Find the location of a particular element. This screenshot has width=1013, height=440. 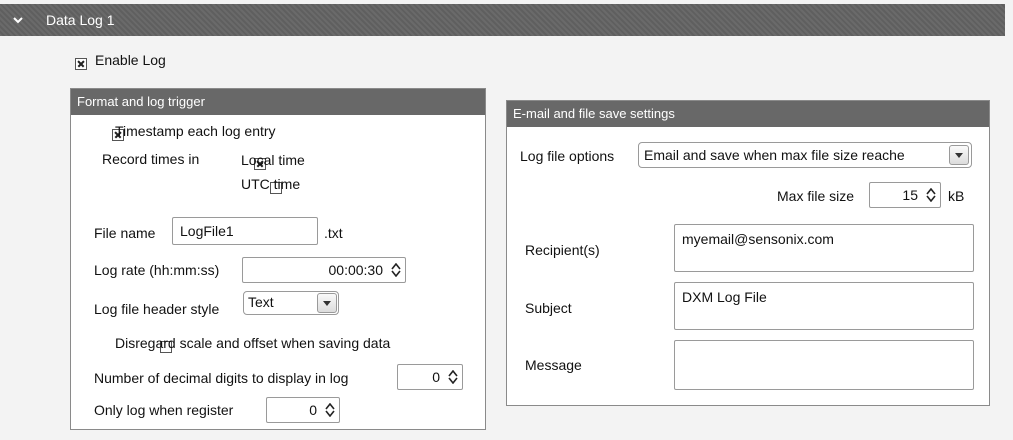

log-file-options-label: Log file options is located at coordinates (567, 156).